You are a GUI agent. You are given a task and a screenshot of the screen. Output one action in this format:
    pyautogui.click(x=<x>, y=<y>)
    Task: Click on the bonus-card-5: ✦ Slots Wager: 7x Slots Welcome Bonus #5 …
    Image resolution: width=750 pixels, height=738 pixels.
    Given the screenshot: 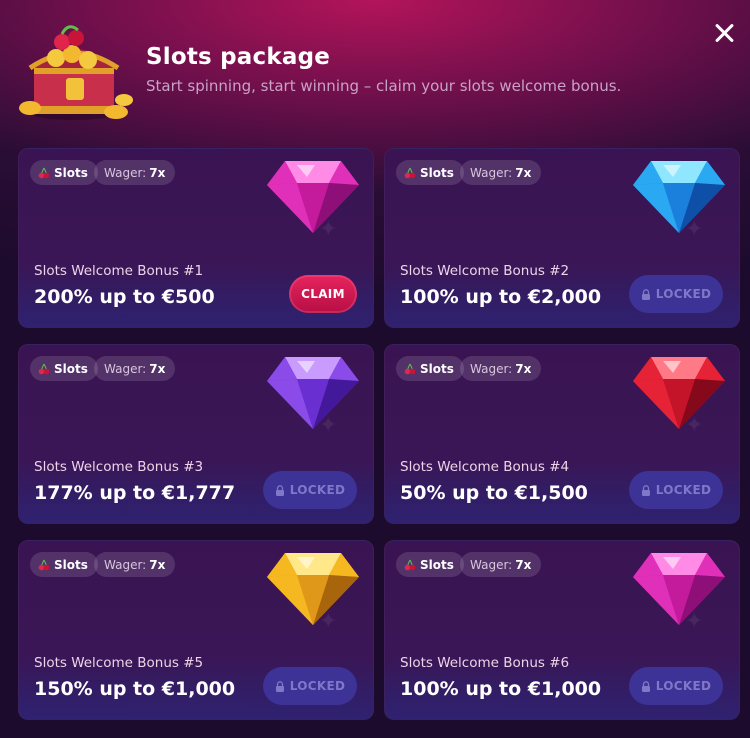 What is the action you would take?
    pyautogui.click(x=196, y=630)
    